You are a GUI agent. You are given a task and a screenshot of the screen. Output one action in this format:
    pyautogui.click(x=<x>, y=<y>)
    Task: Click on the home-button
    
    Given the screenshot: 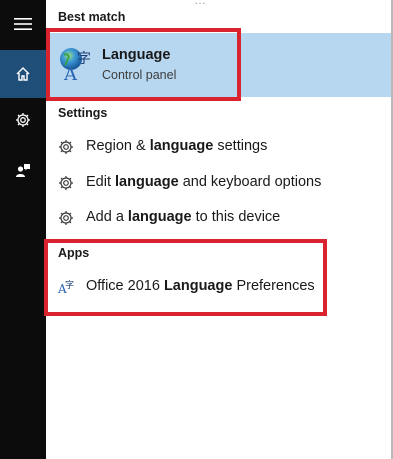 What is the action you would take?
    pyautogui.click(x=23, y=74)
    